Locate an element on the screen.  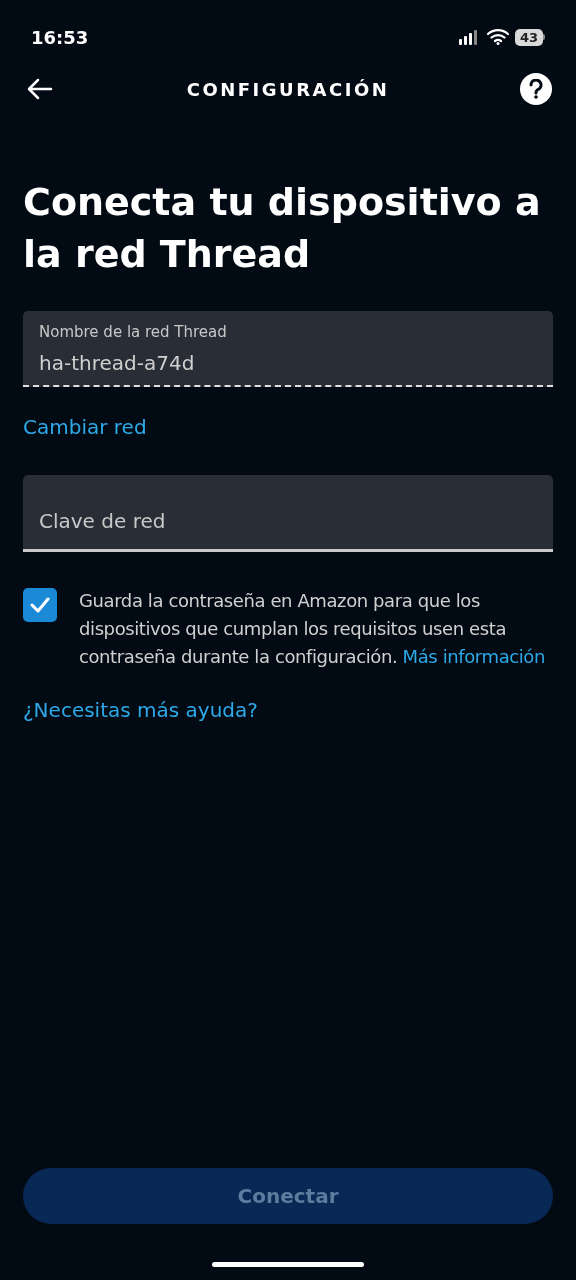
more-info-link: Más información is located at coordinates (473, 656).